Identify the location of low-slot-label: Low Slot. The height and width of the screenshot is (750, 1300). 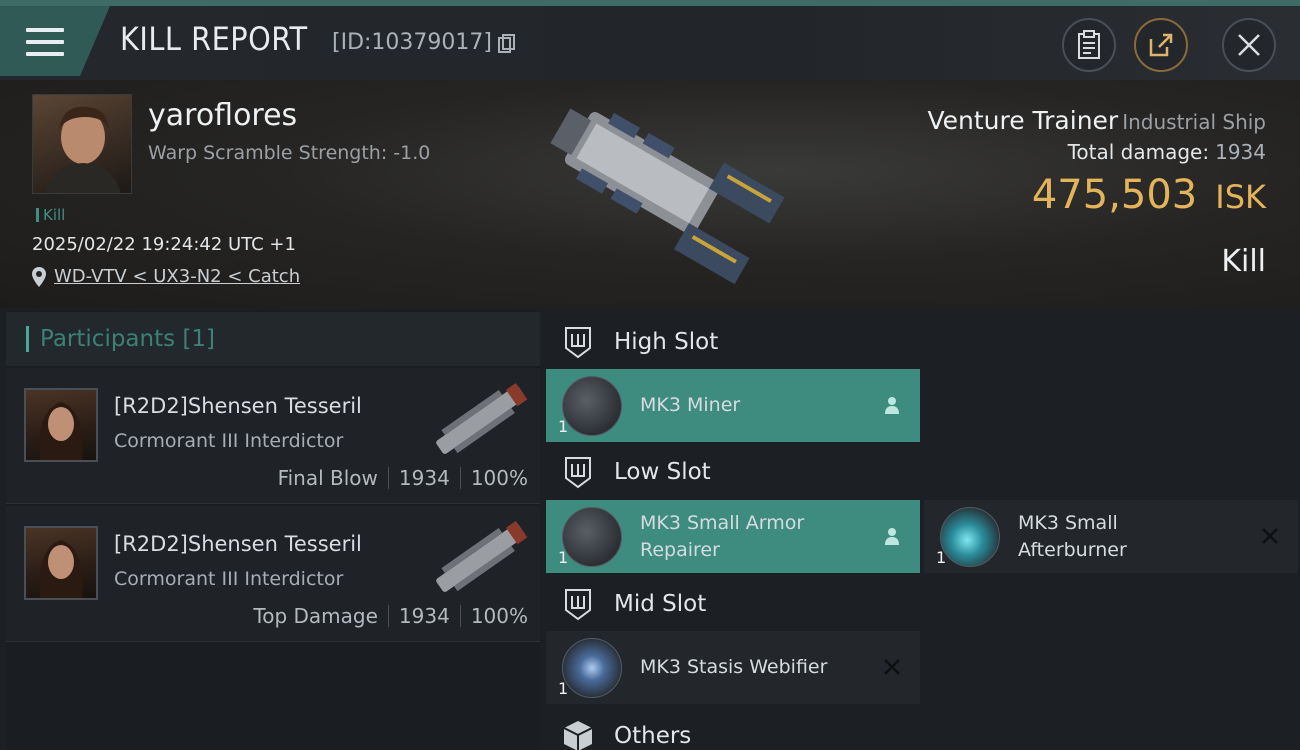
(662, 472).